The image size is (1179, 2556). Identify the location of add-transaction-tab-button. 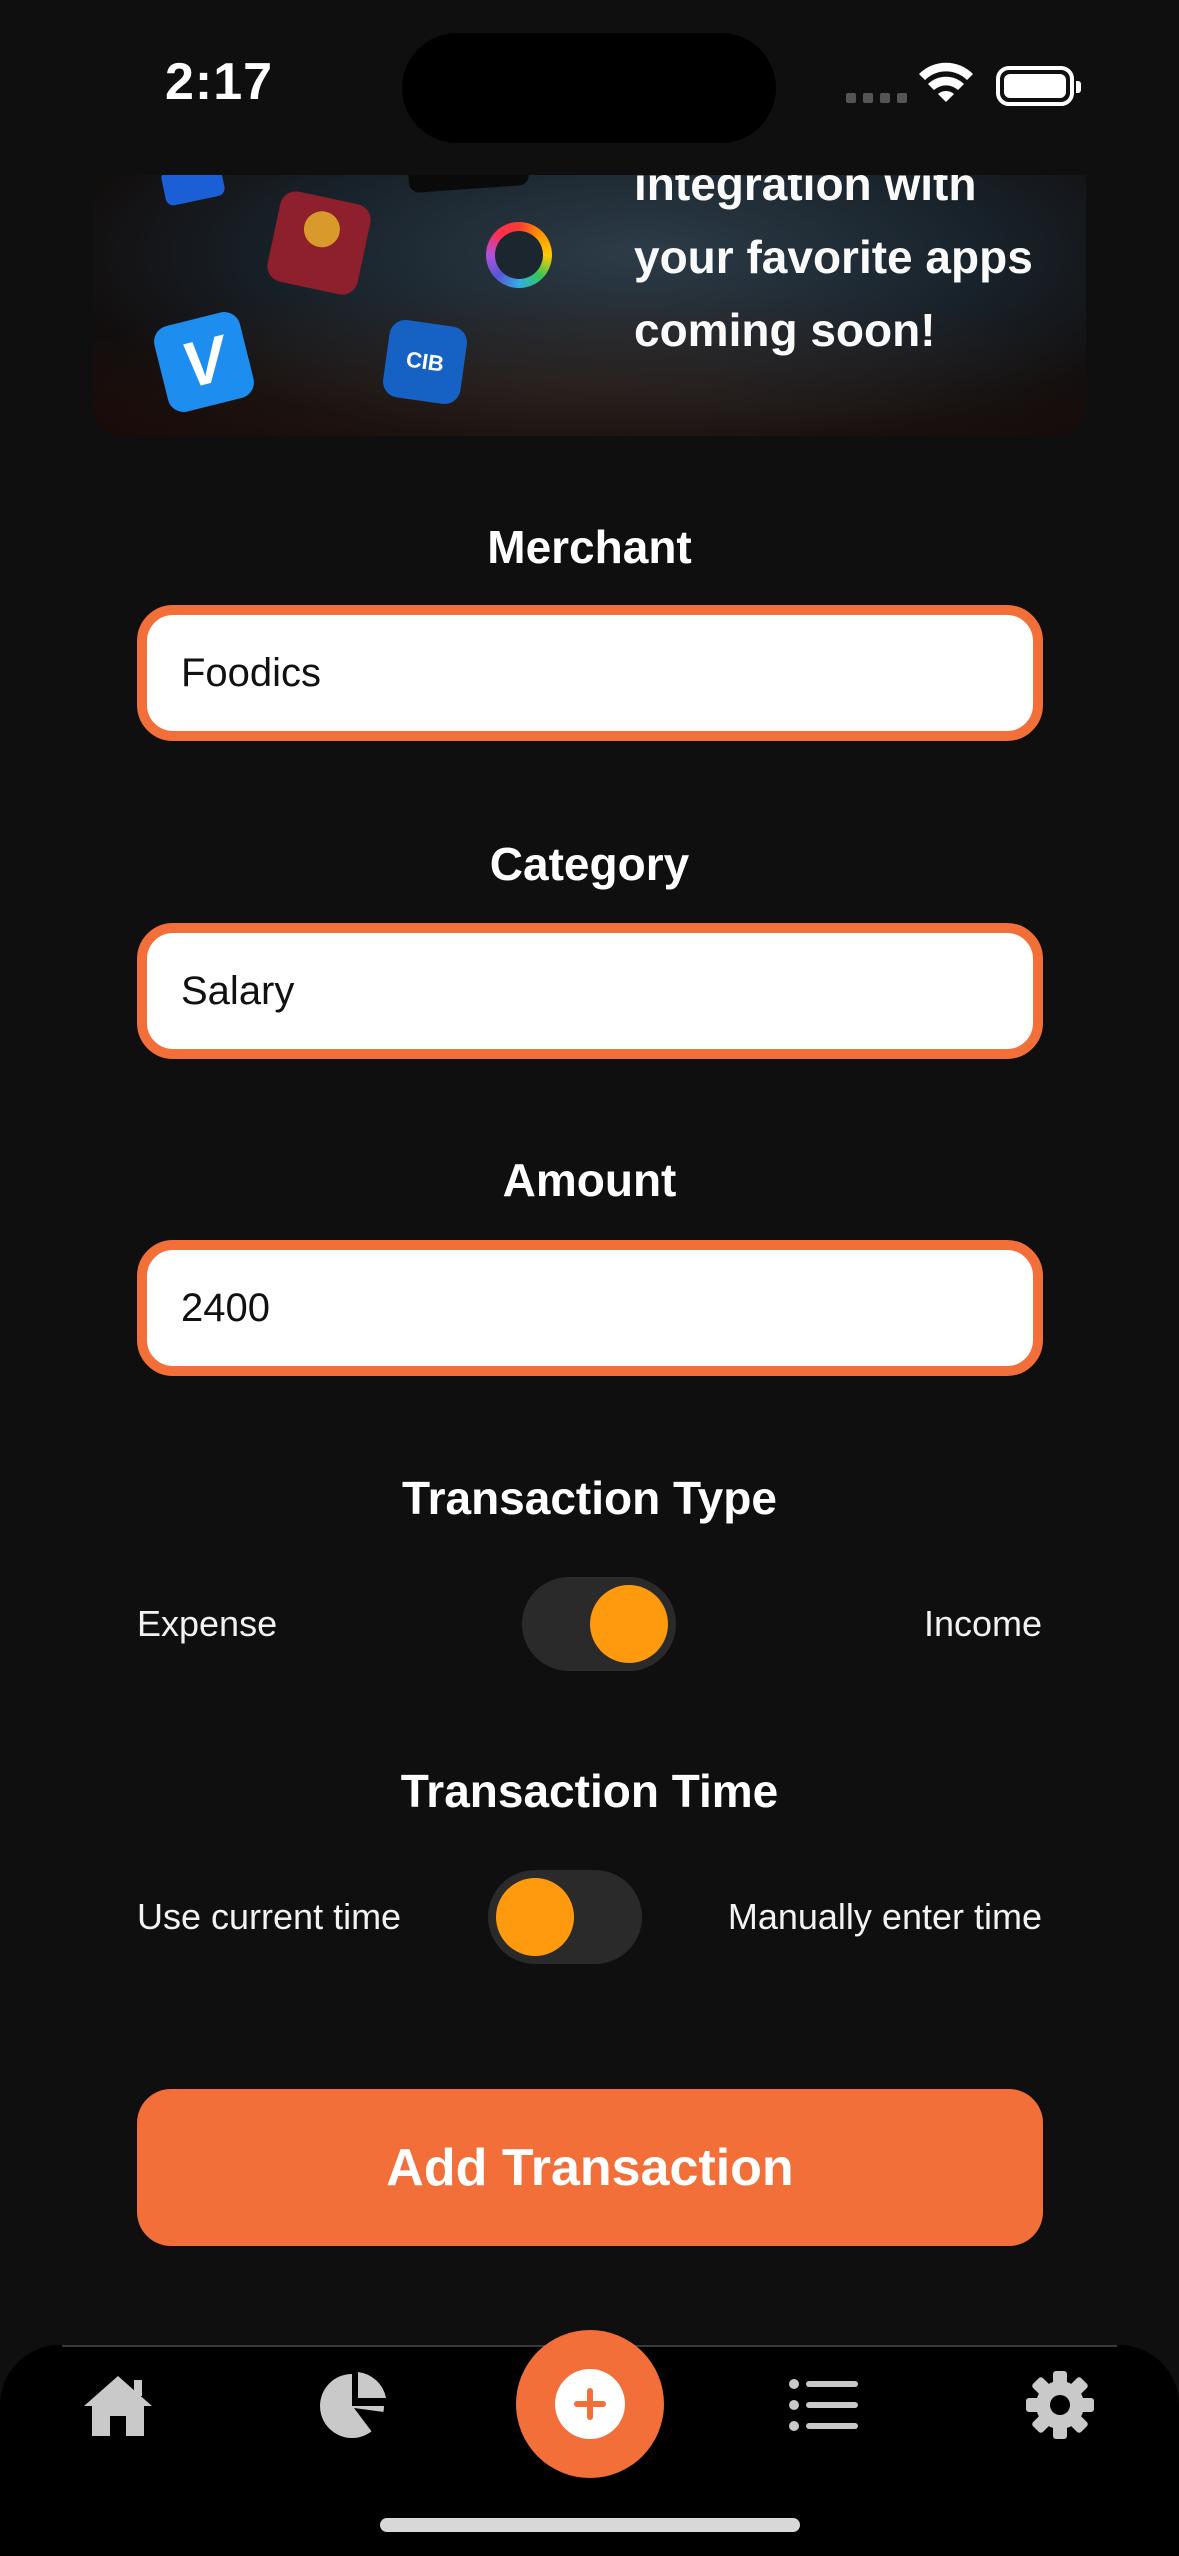
(590, 2404).